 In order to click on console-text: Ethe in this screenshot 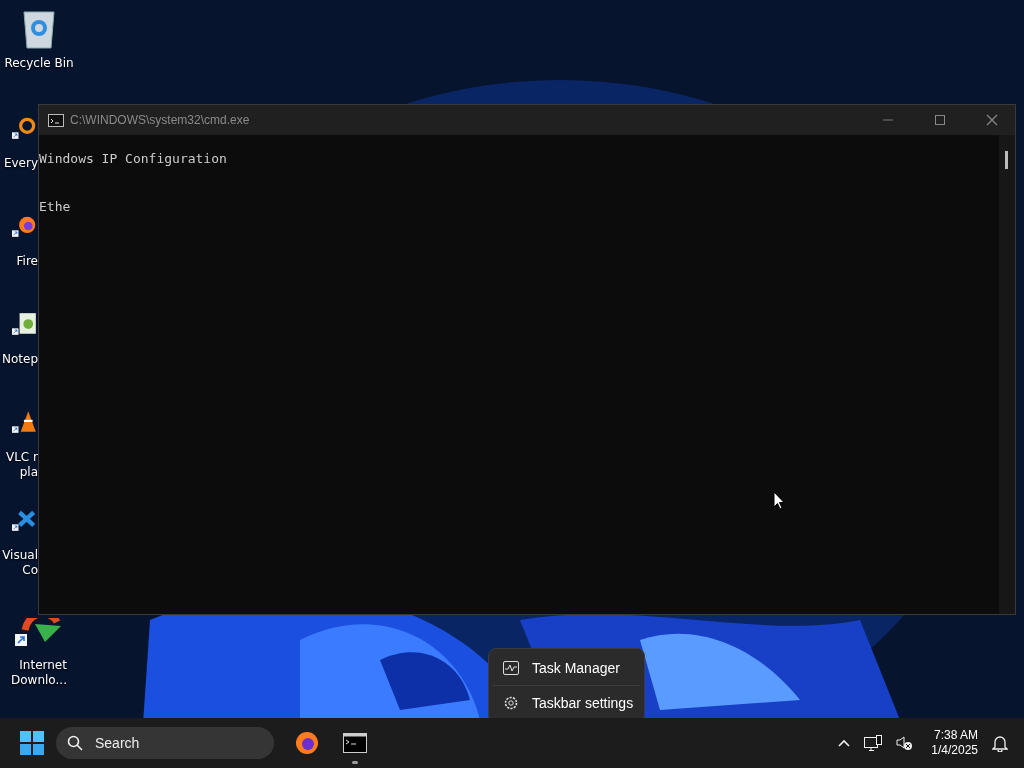, I will do `click(55, 207)`.